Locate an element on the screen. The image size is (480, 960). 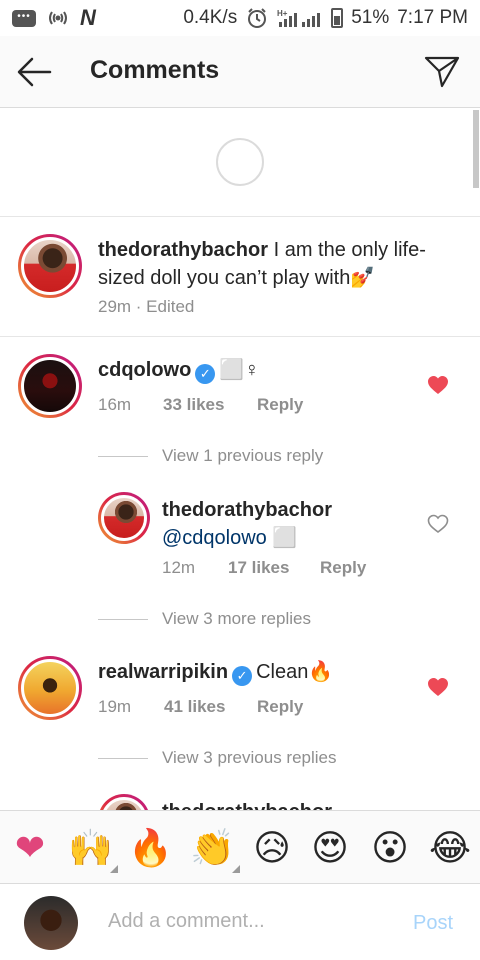
n-logo-icon: N is located at coordinates (88, 17).